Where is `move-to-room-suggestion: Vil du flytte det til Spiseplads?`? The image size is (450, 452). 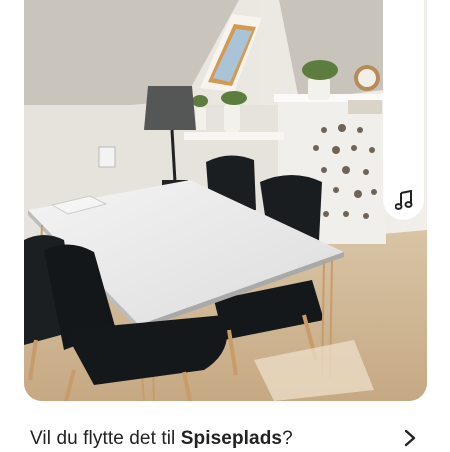
move-to-room-suggestion: Vil du flytte det til Spiseplads? is located at coordinates (225, 434).